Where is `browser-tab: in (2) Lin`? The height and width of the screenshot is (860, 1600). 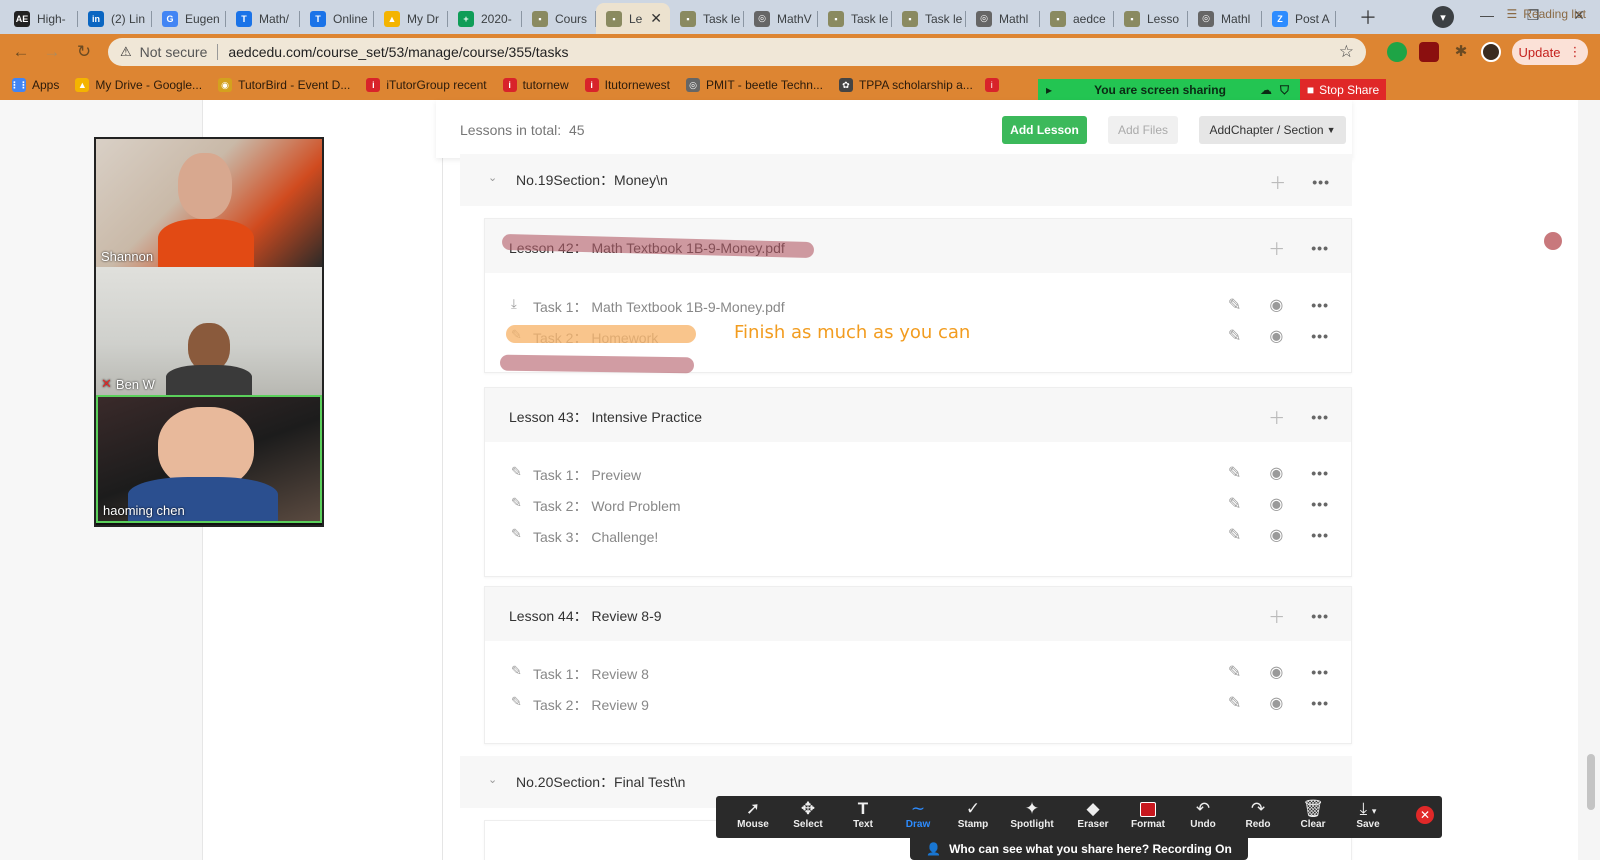 browser-tab: in (2) Lin is located at coordinates (115, 18).